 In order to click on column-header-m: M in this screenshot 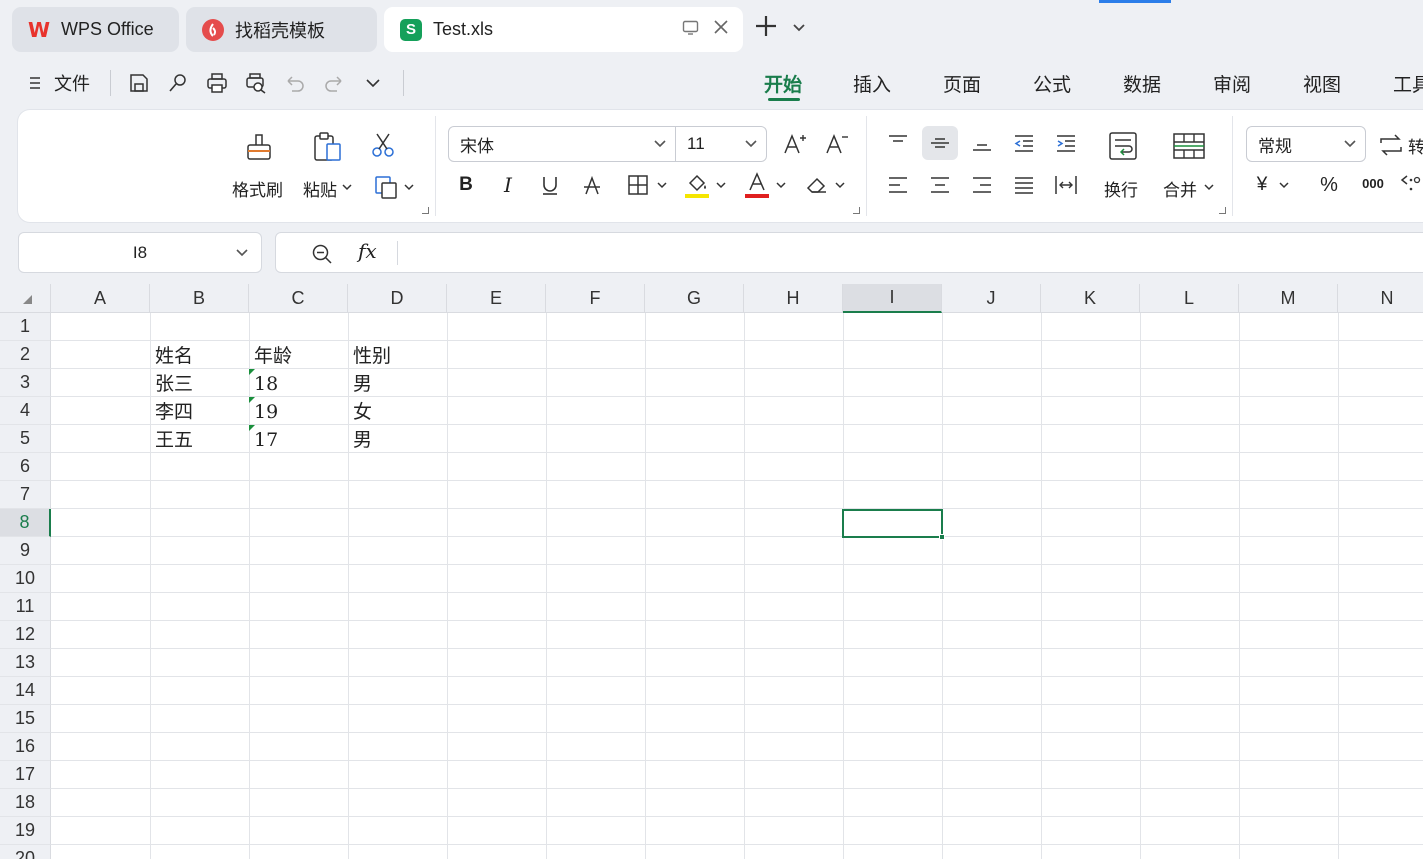, I will do `click(1288, 298)`.